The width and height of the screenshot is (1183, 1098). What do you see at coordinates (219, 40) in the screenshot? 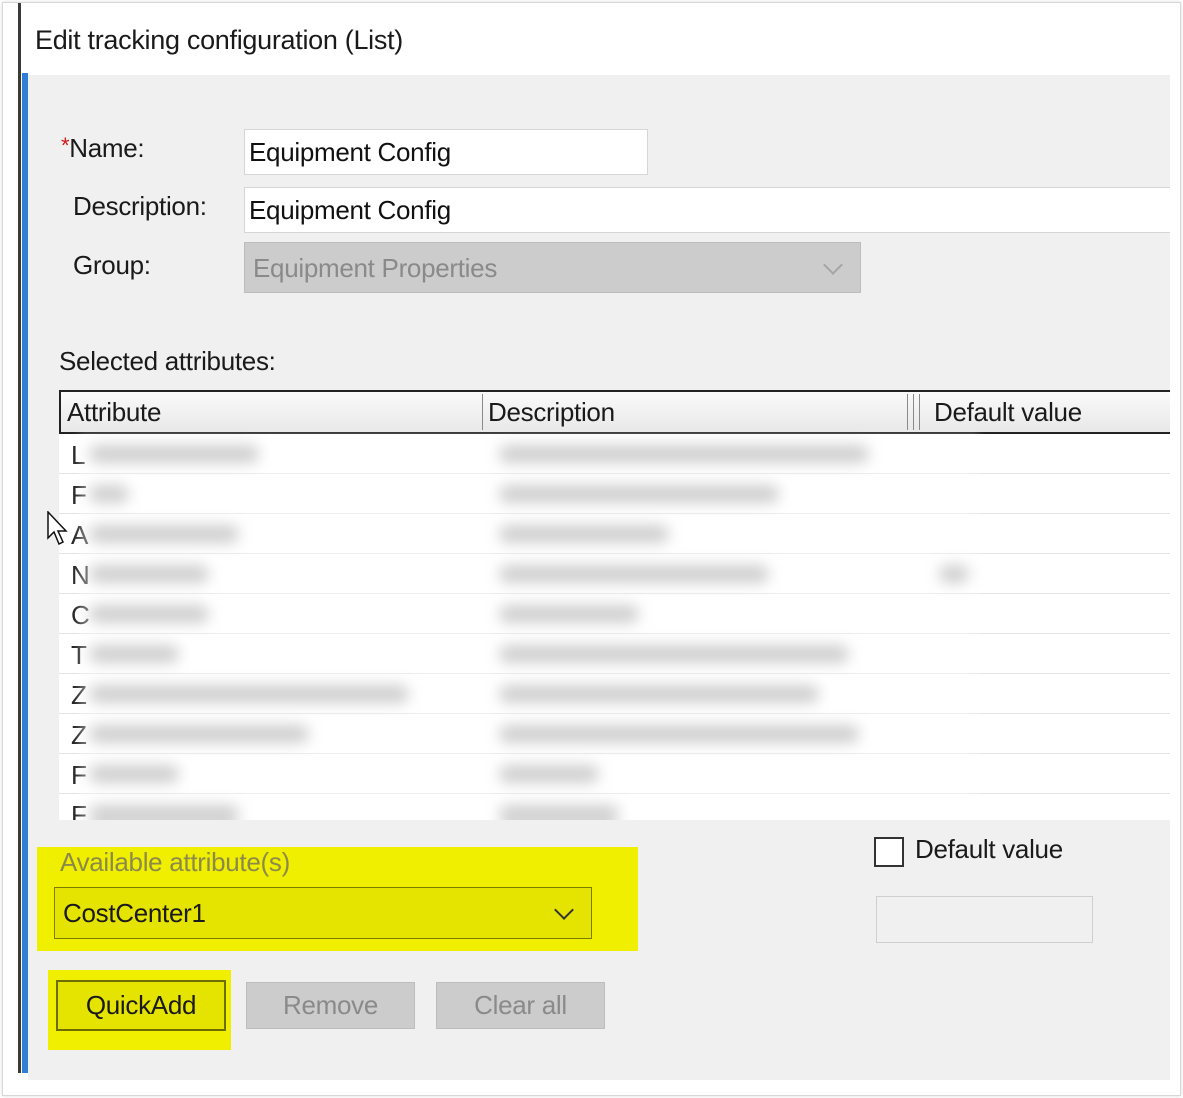
I see `dialog-title: Edit tracking configuration (List)` at bounding box center [219, 40].